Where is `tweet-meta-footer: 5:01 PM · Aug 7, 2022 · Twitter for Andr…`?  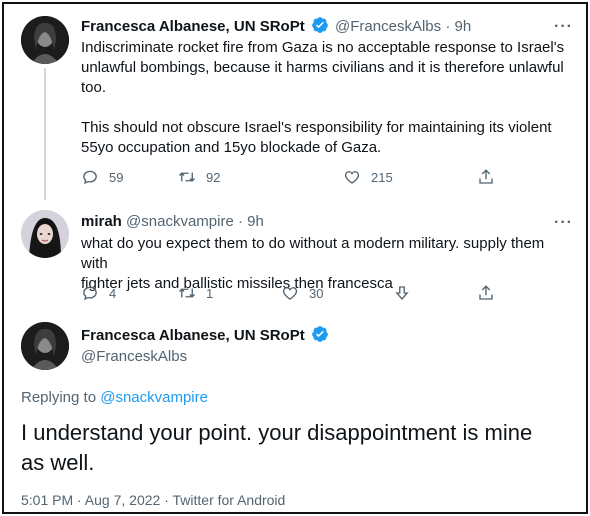
tweet-meta-footer: 5:01 PM · Aug 7, 2022 · Twitter for Andr… is located at coordinates (153, 500).